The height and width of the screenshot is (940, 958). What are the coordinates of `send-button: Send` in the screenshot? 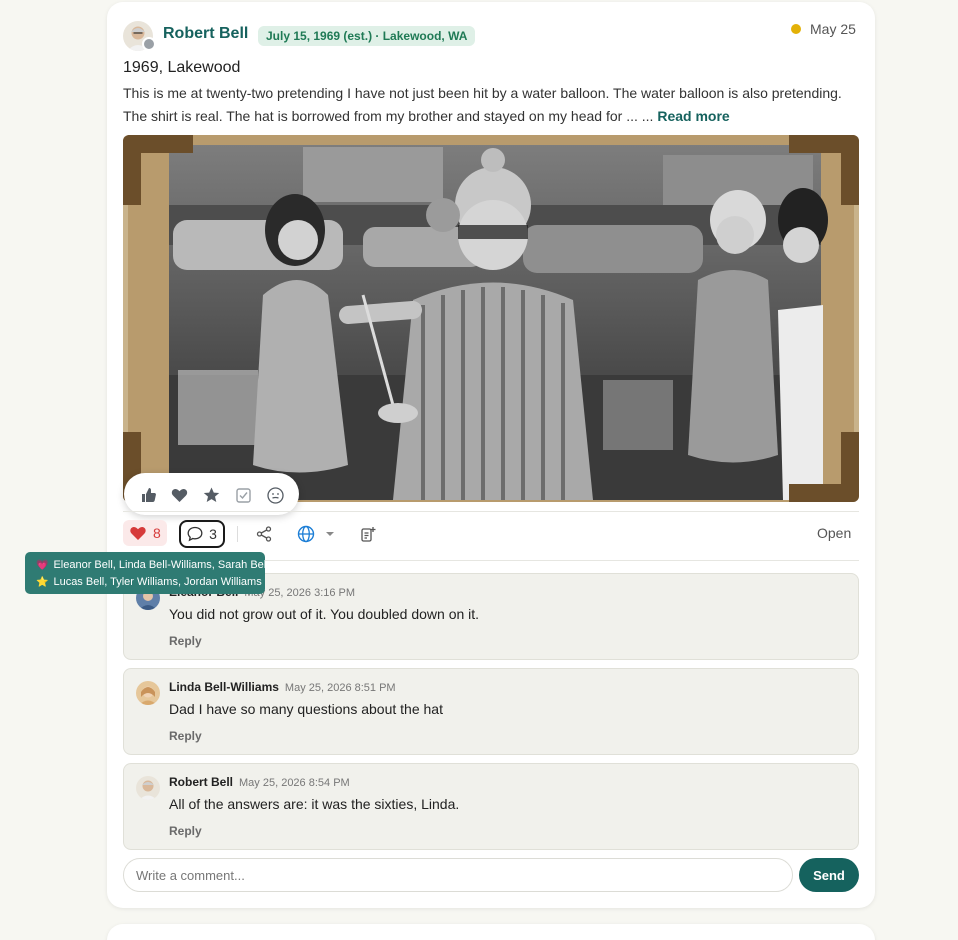 It's located at (829, 875).